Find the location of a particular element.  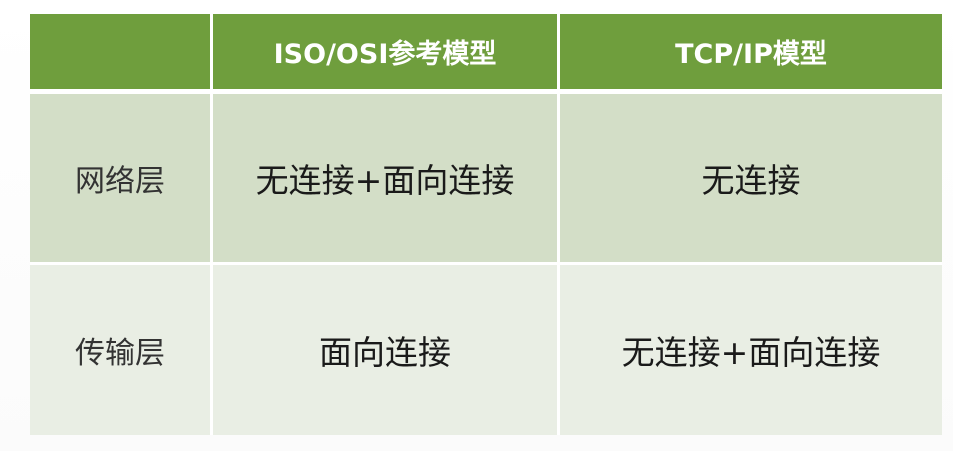

header-osi-model: ISO/OSI参考模型 is located at coordinates (386, 54).